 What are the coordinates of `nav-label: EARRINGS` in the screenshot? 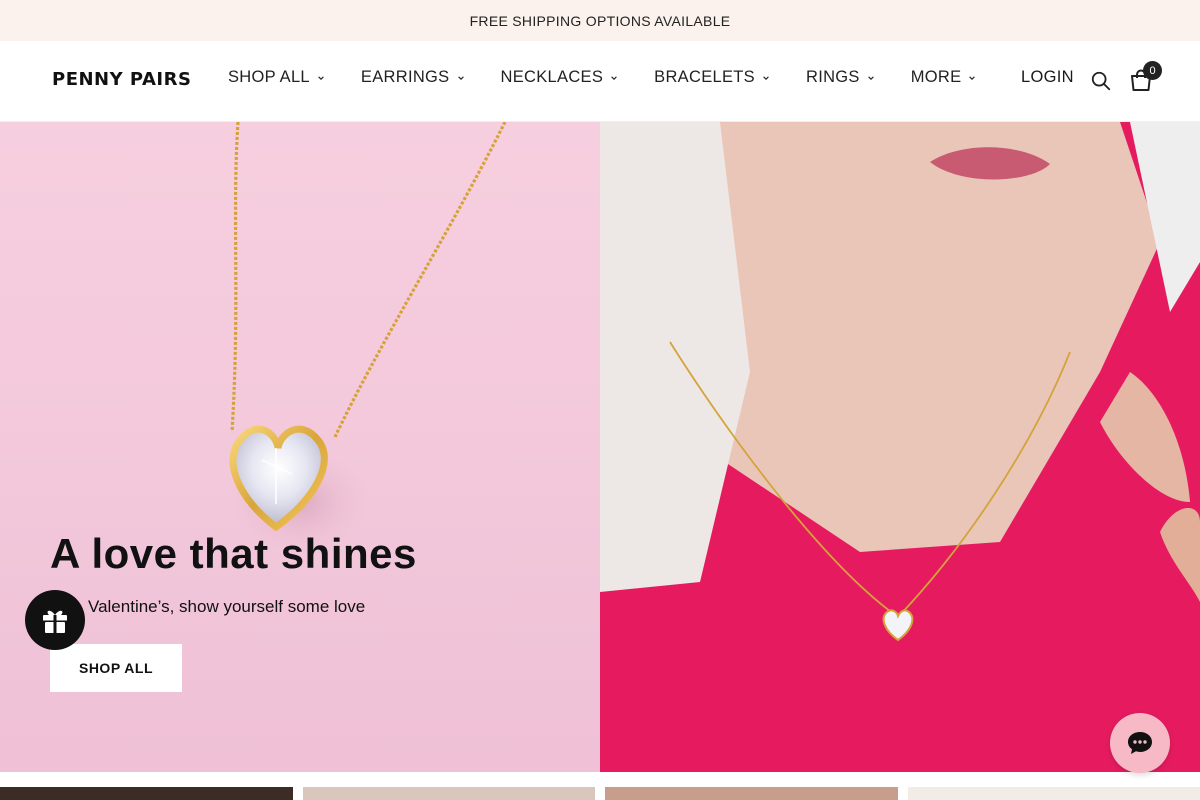 It's located at (405, 77).